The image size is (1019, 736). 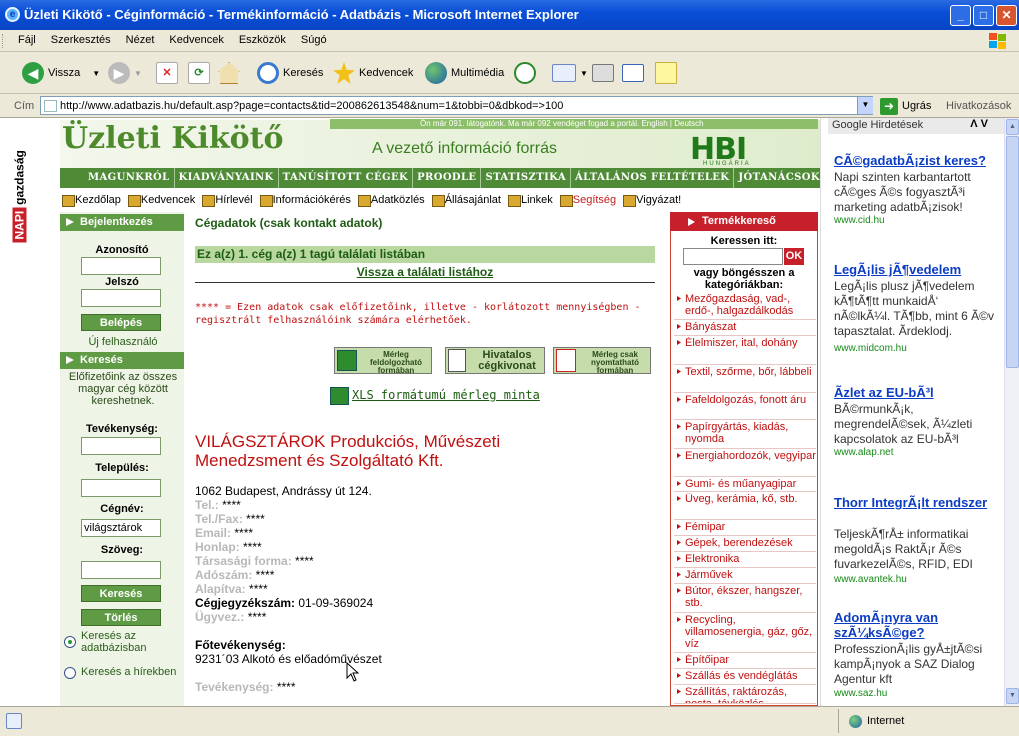 What do you see at coordinates (526, 178) in the screenshot?
I see `nav-statistics: STATISZTIKA` at bounding box center [526, 178].